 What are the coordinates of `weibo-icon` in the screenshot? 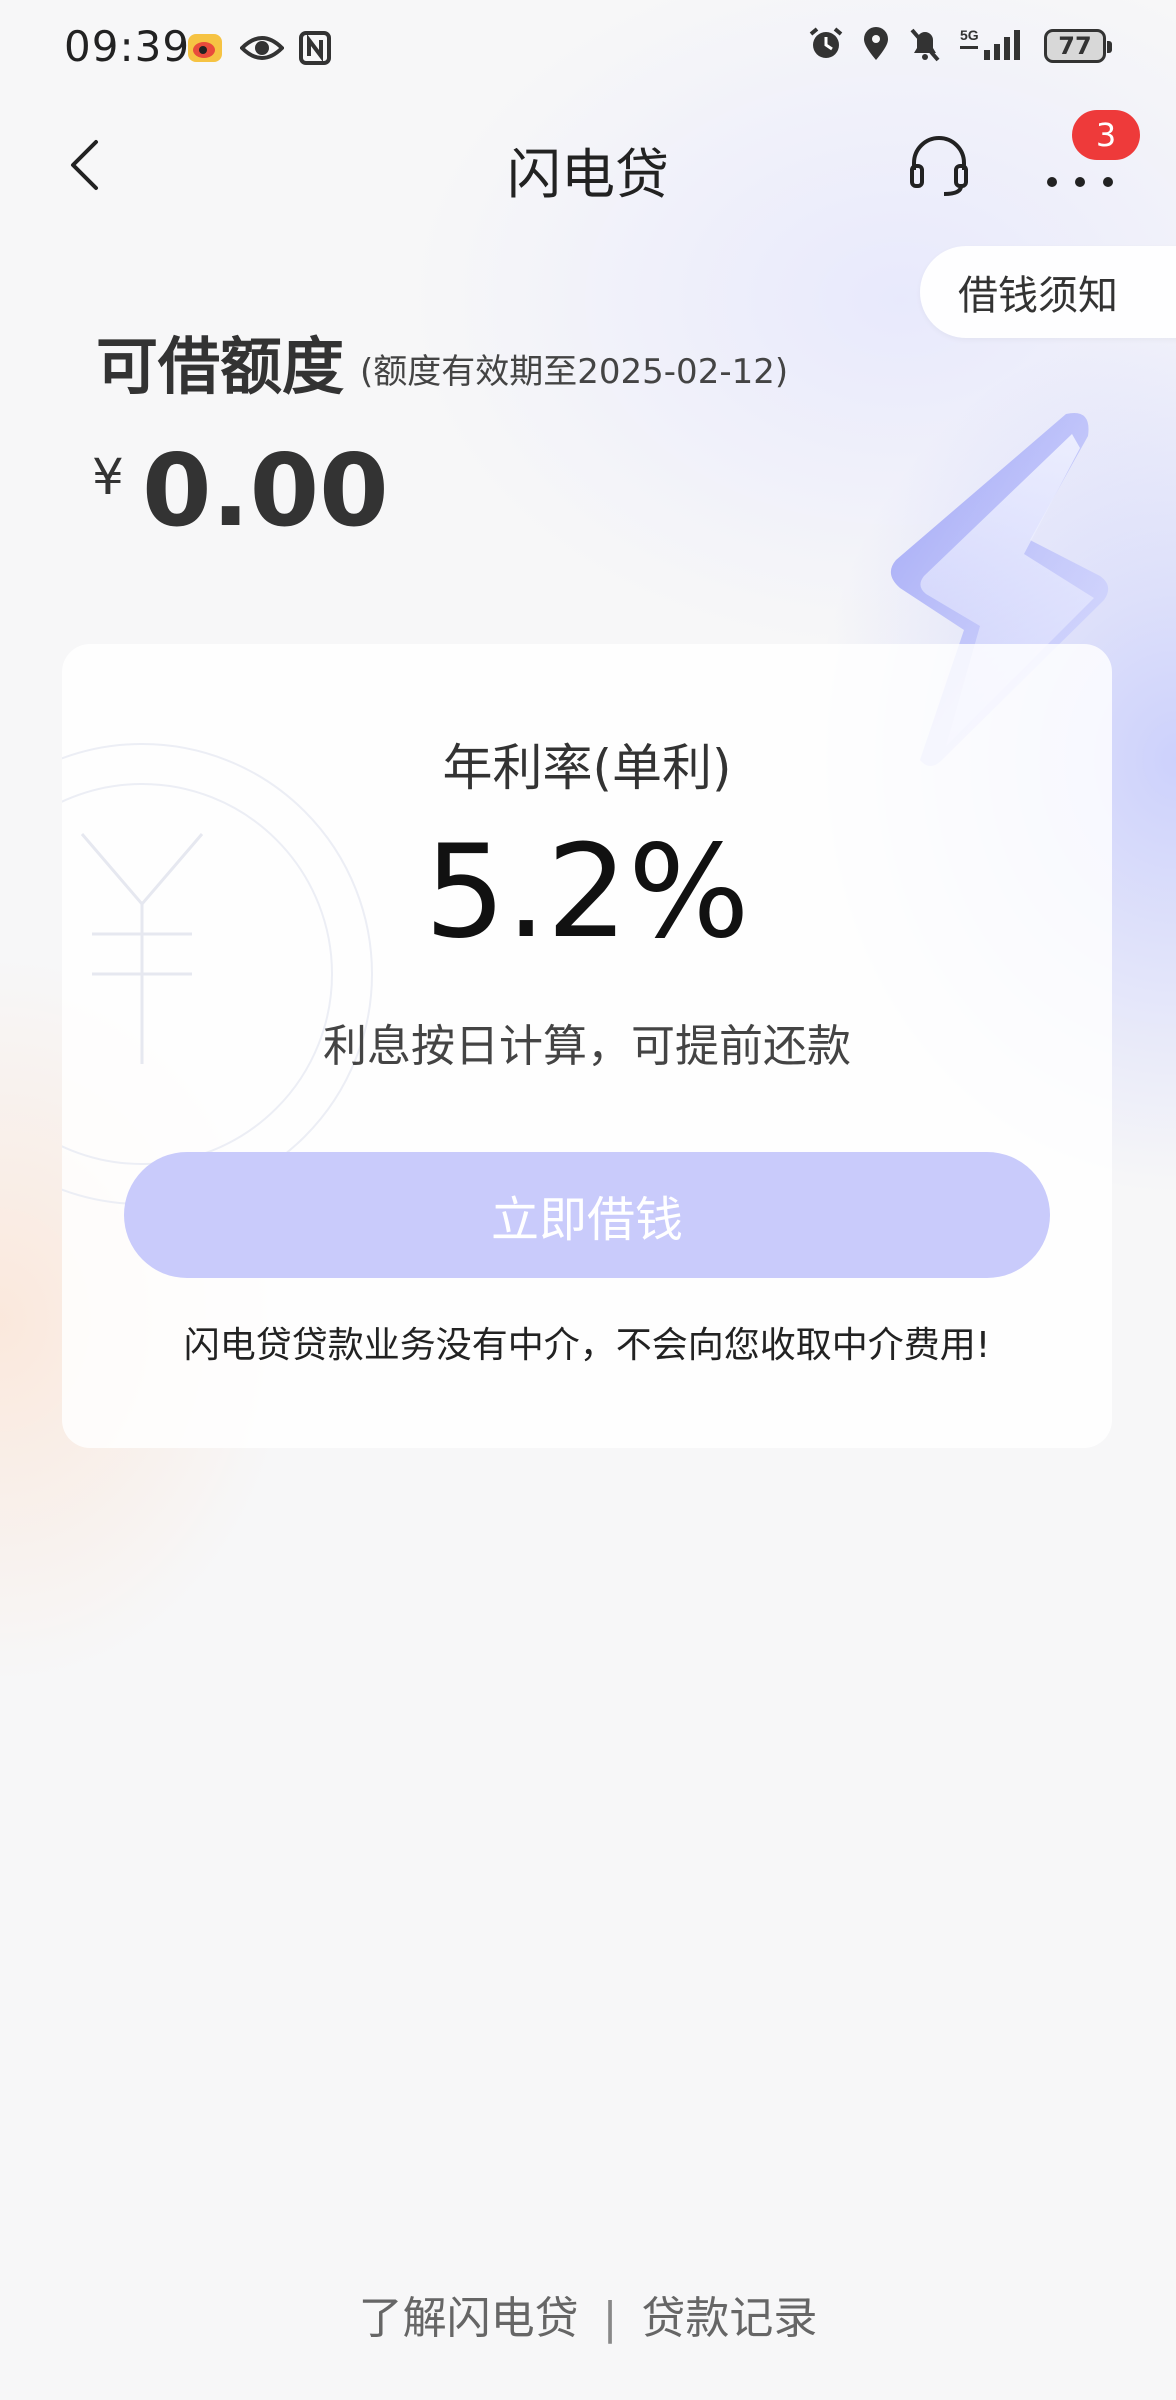 It's located at (206, 50).